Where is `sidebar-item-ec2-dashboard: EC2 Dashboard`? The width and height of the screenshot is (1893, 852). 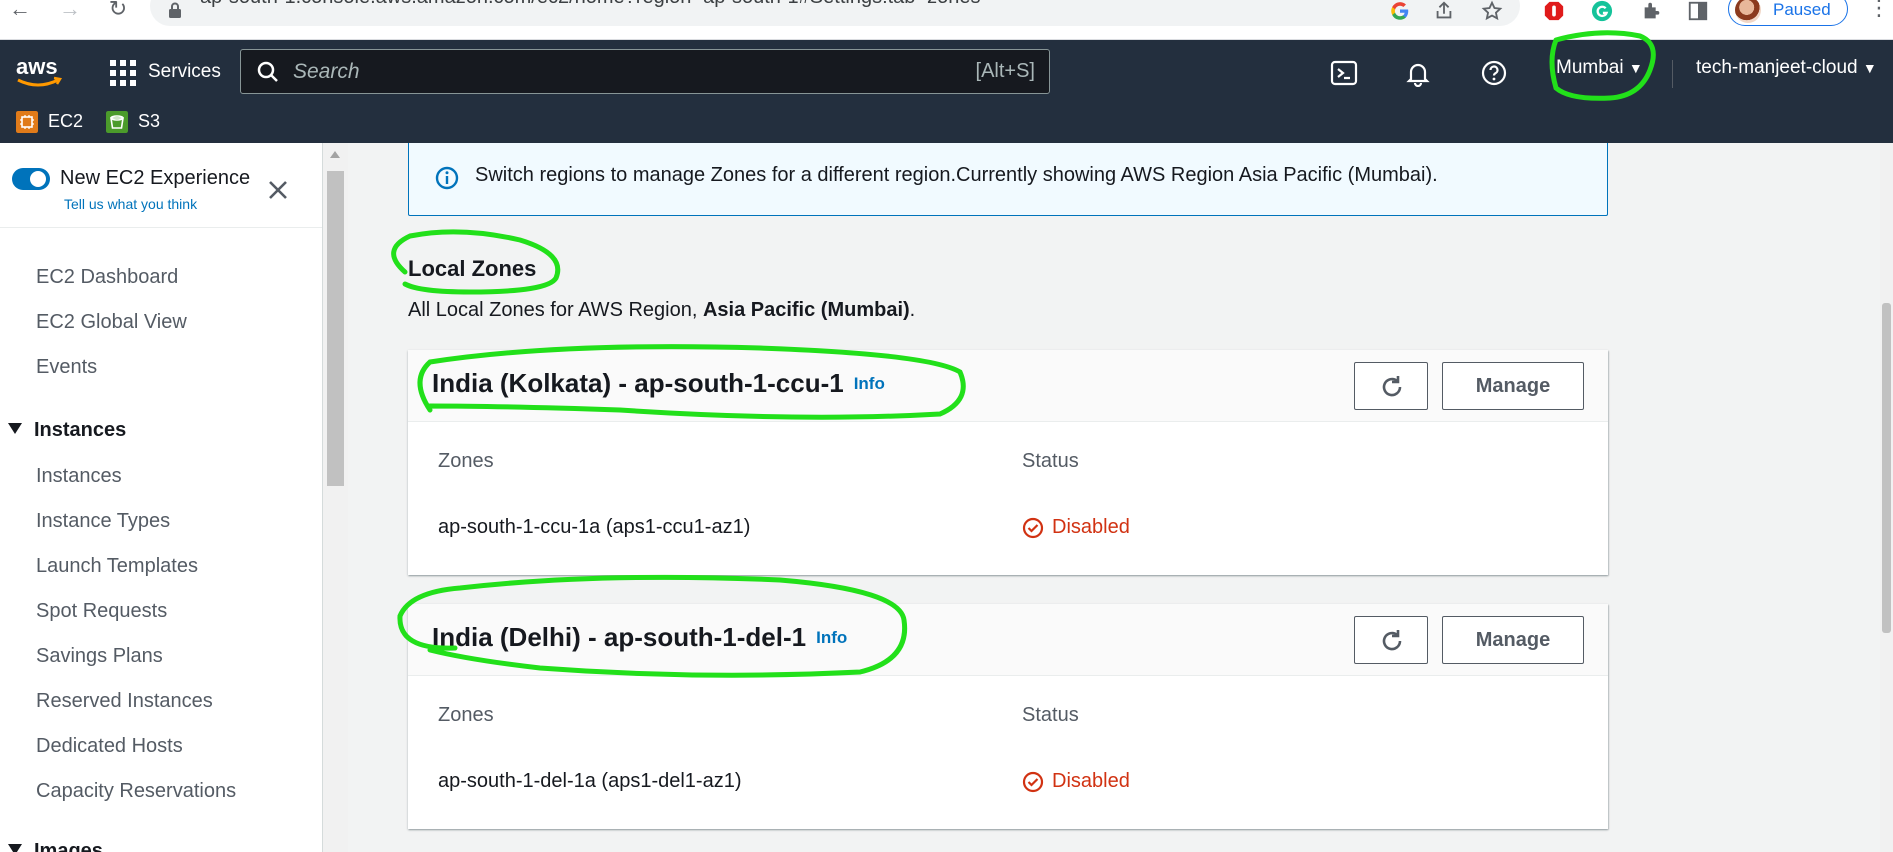
sidebar-item-ec2-dashboard: EC2 Dashboard is located at coordinates (107, 277).